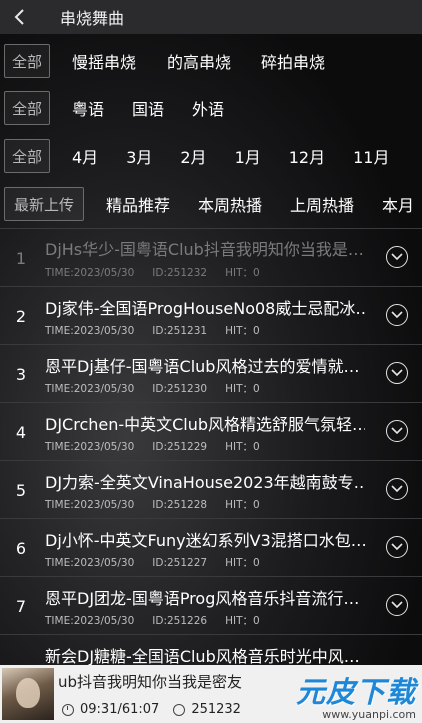  Describe the element at coordinates (28, 694) in the screenshot. I see `album-cover` at that location.